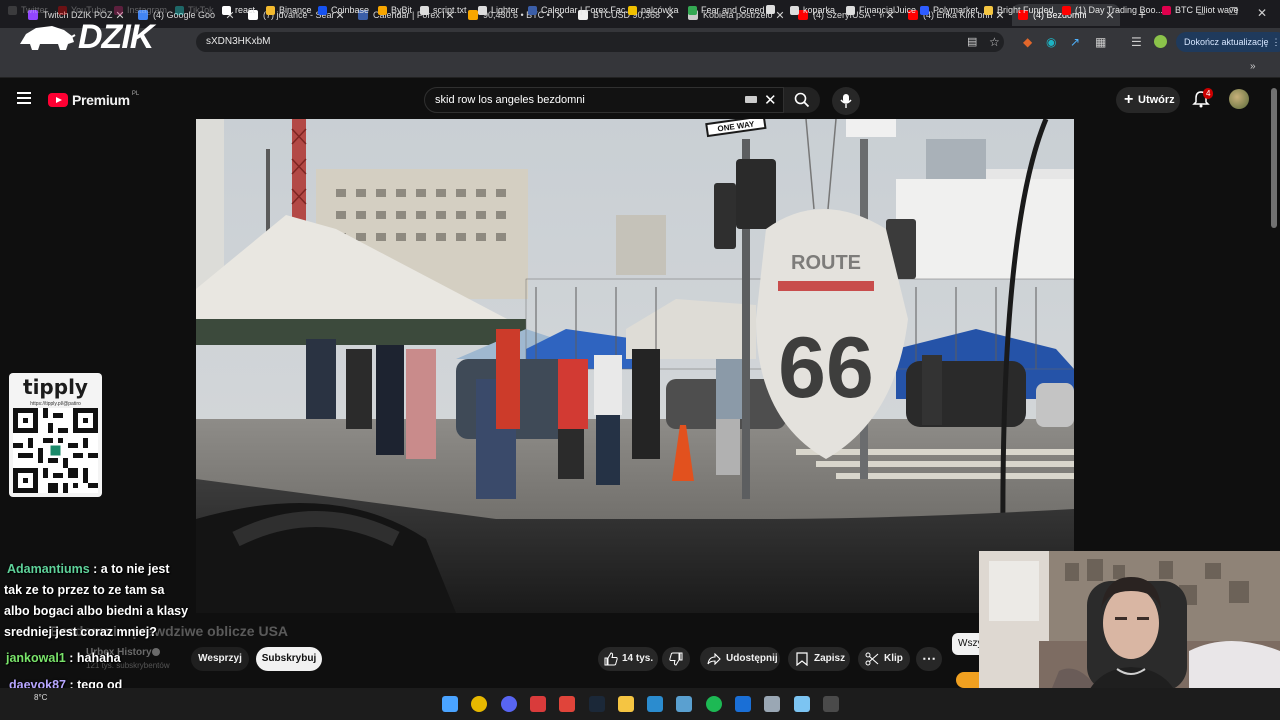 This screenshot has height=720, width=1280. I want to click on update-browser-button: Dokończ aktualizację ⋮, so click(1228, 42).